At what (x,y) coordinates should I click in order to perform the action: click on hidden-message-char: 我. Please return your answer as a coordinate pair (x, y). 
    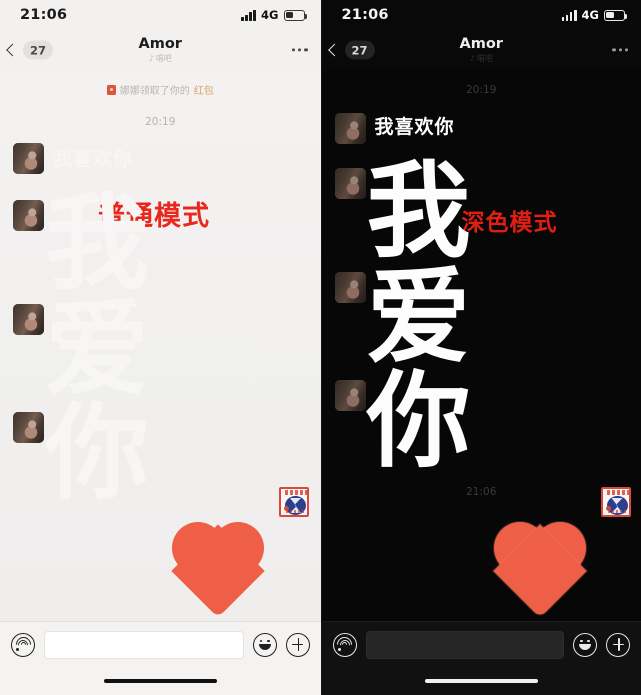
    Looking at the image, I should click on (97, 243).